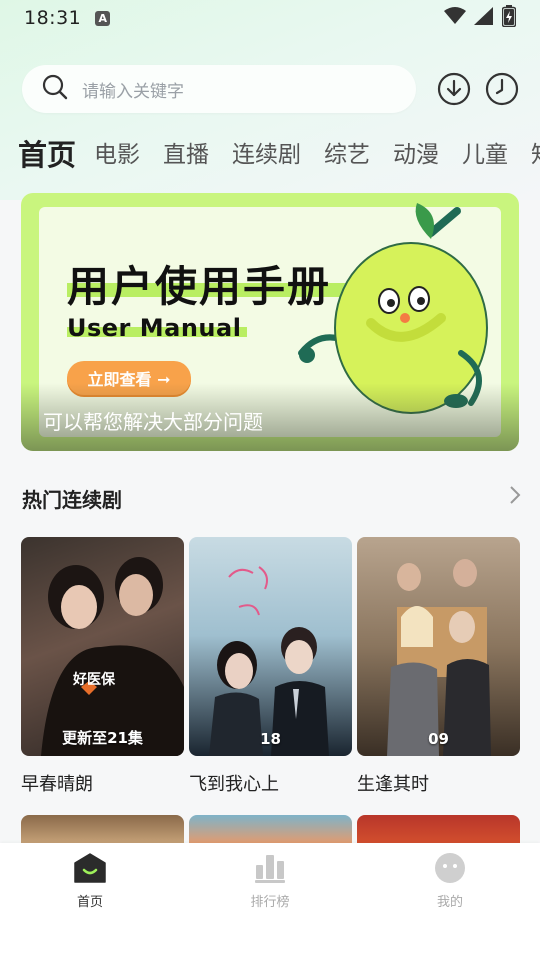 This screenshot has width=540, height=960. I want to click on series-title: 生逢其时, so click(393, 784).